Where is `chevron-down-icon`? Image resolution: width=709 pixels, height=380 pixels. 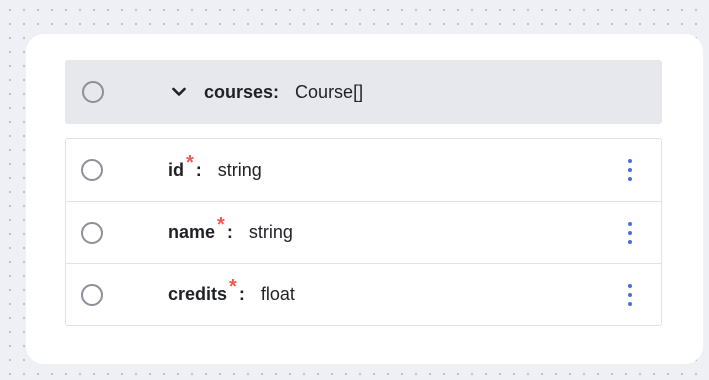 chevron-down-icon is located at coordinates (179, 92).